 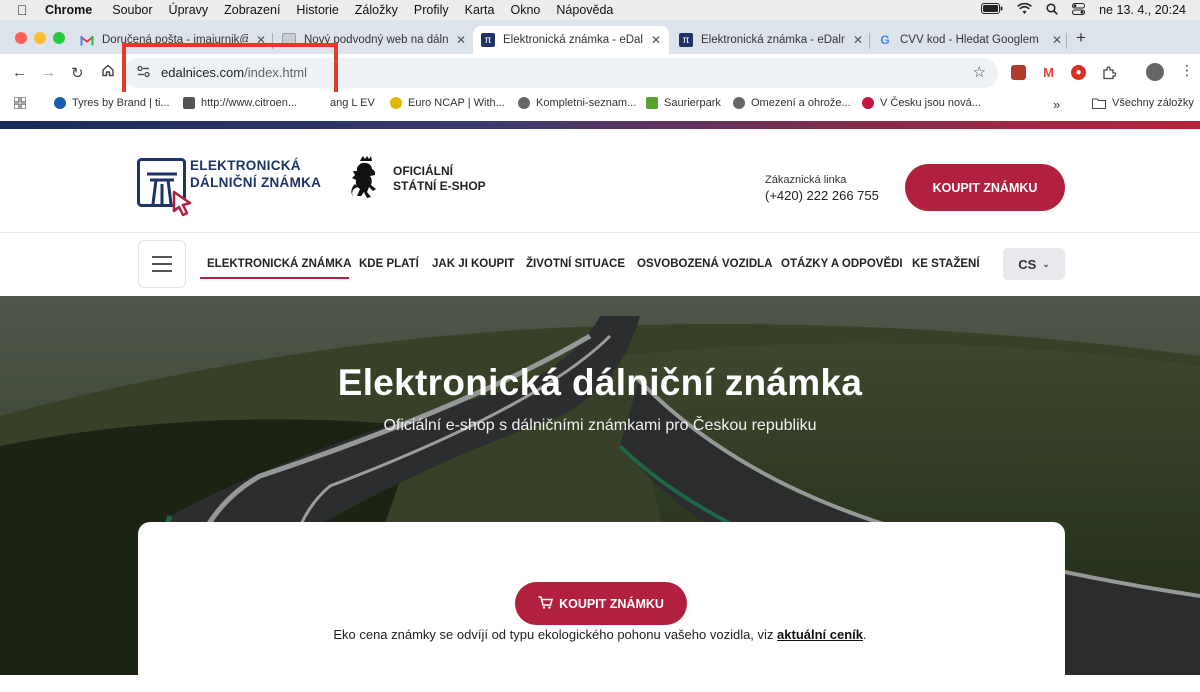 What do you see at coordinates (40, 38) in the screenshot?
I see `minimize-window-button` at bounding box center [40, 38].